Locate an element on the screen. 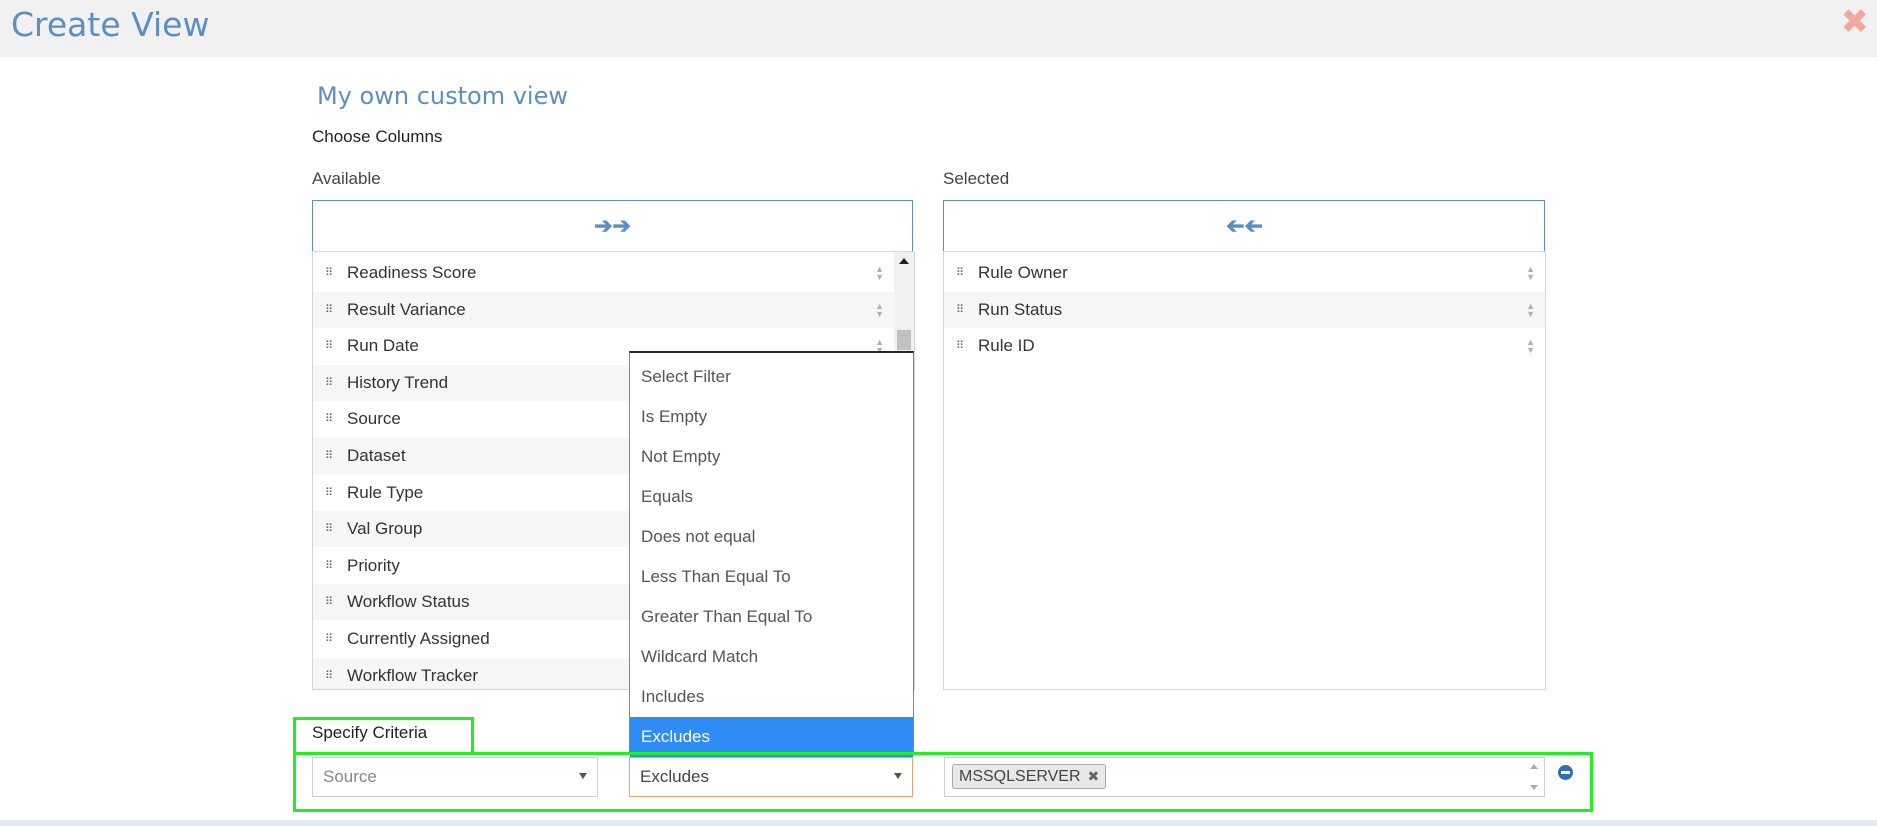  remove-tag-icon: ✖ is located at coordinates (1094, 776).